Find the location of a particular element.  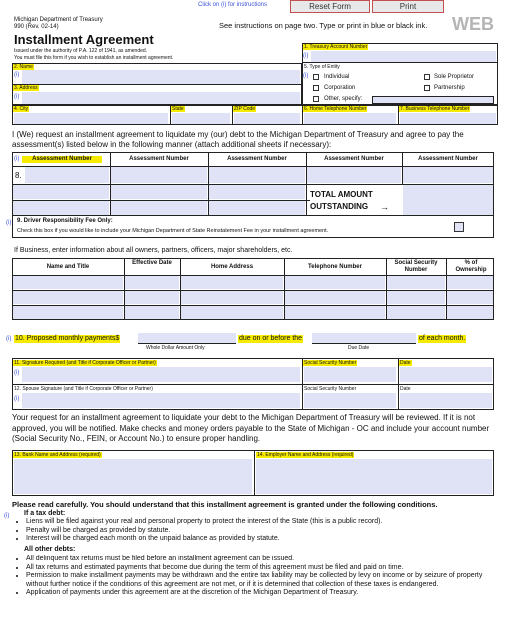

ssn-input is located at coordinates (350, 374).